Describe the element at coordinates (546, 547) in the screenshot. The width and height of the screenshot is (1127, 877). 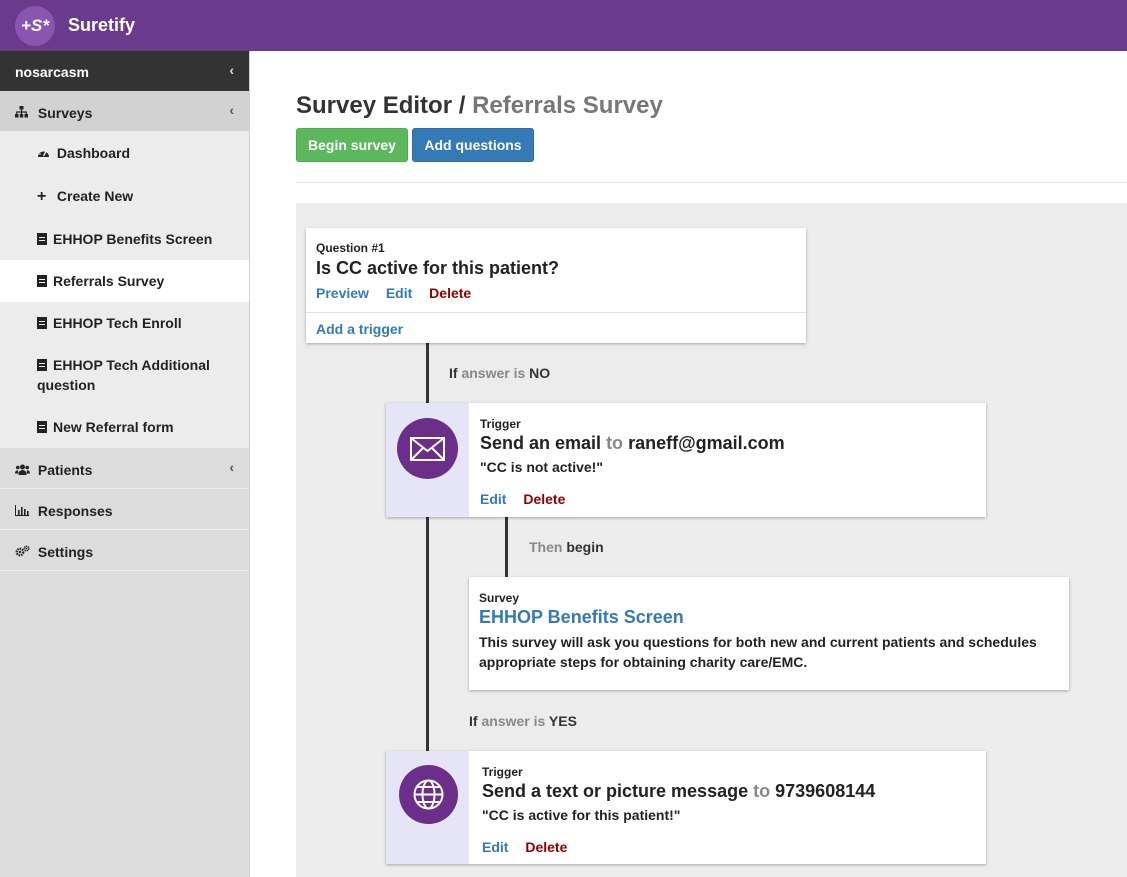
I see `then-label: Then` at that location.